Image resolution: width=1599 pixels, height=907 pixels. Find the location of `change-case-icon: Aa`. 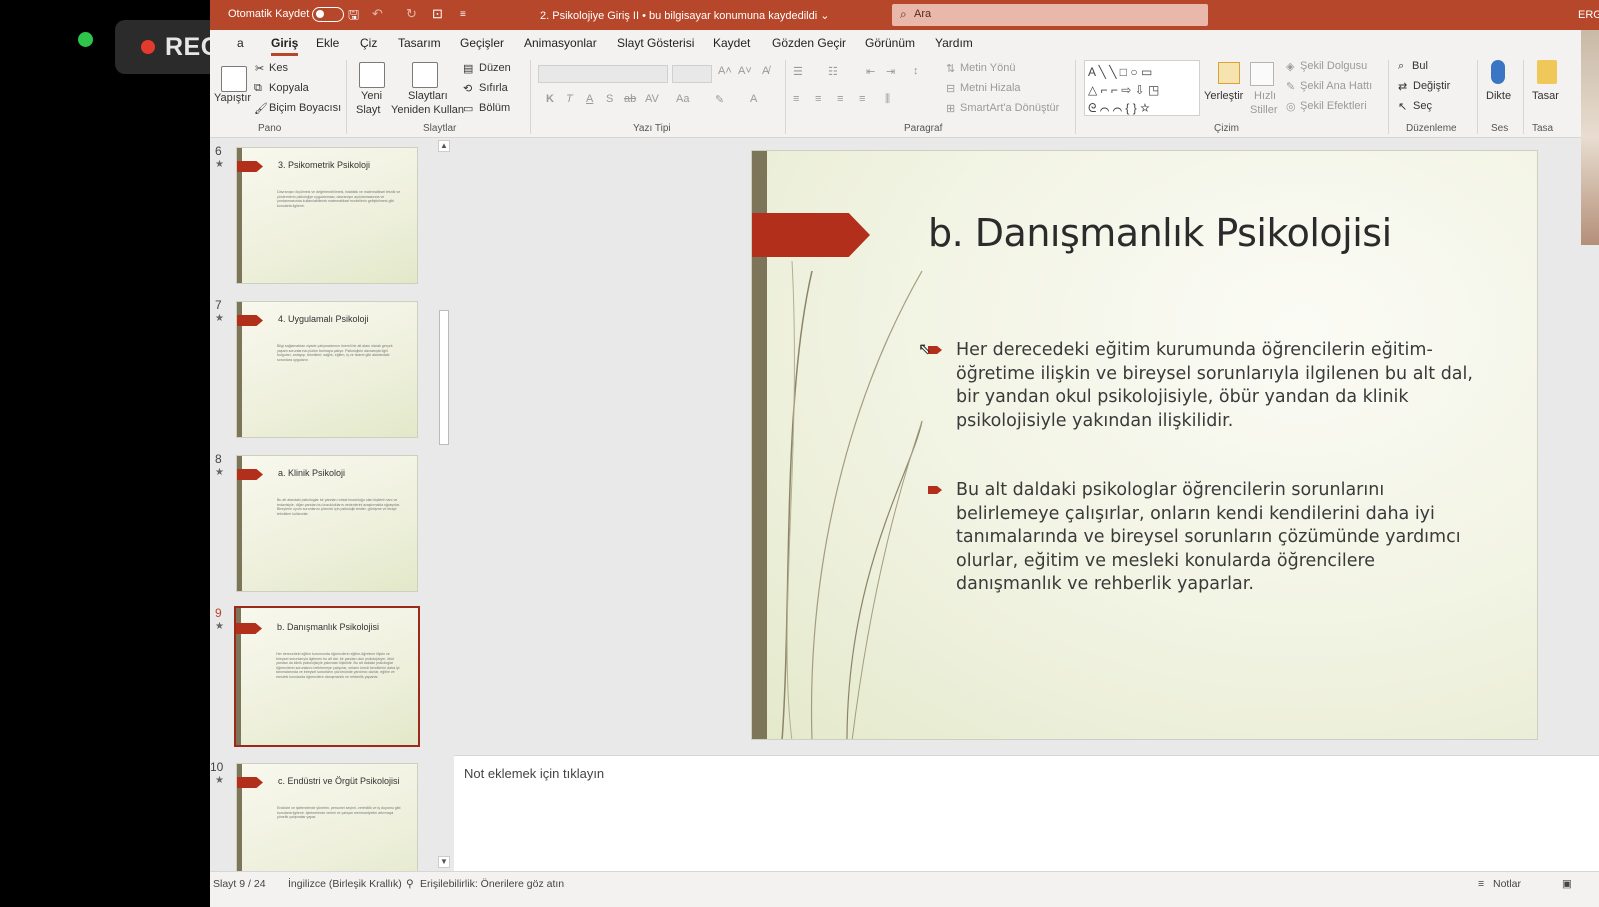

change-case-icon: Aa is located at coordinates (682, 99).